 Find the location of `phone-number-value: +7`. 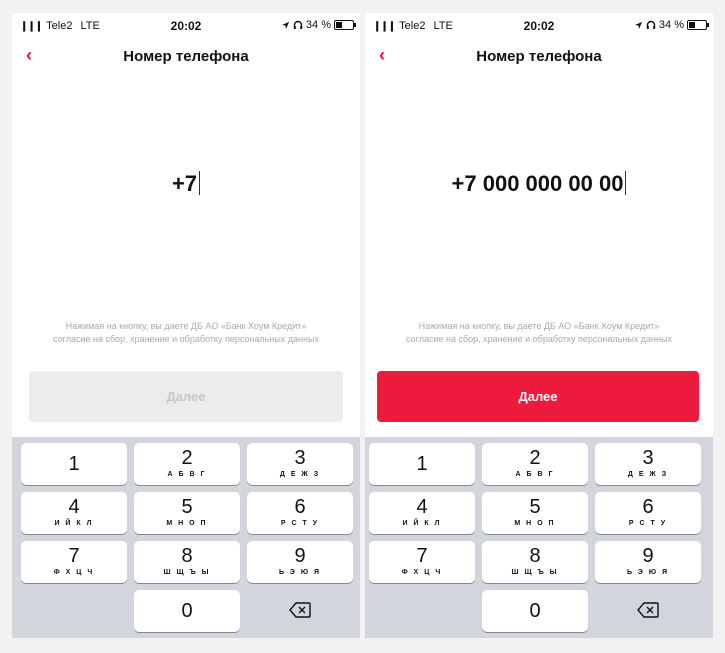

phone-number-value: +7 is located at coordinates (184, 183).